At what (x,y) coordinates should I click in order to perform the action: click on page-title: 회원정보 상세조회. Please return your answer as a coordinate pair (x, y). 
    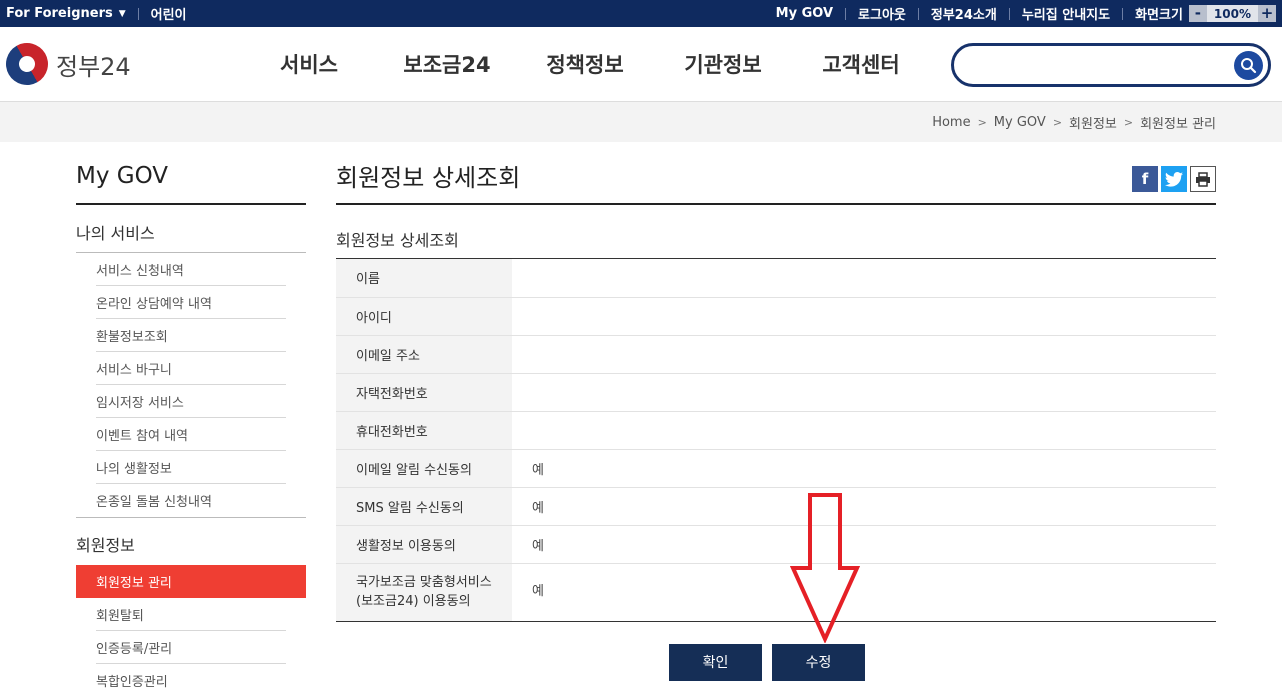
    Looking at the image, I should click on (428, 178).